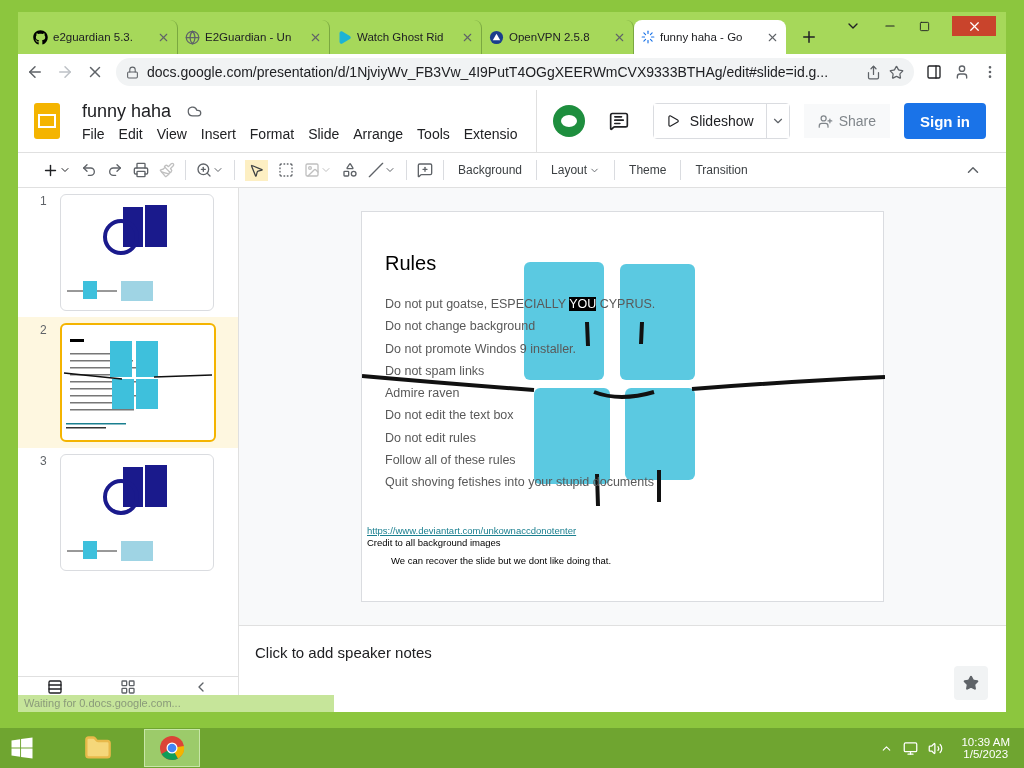  Describe the element at coordinates (423, 393) in the screenshot. I see `rule-text: Admire raven` at that location.